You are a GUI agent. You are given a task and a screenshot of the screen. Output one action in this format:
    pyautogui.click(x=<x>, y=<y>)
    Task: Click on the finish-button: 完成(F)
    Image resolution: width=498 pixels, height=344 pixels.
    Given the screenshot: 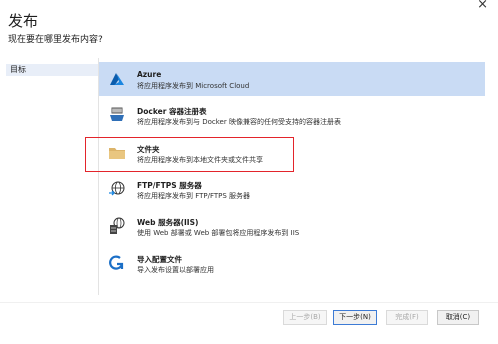 What is the action you would take?
    pyautogui.click(x=407, y=317)
    